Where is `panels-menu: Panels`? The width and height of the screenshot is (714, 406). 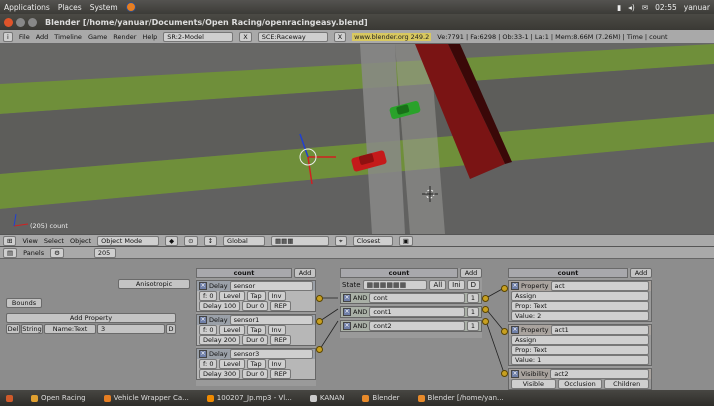 panels-menu: Panels is located at coordinates (33, 253).